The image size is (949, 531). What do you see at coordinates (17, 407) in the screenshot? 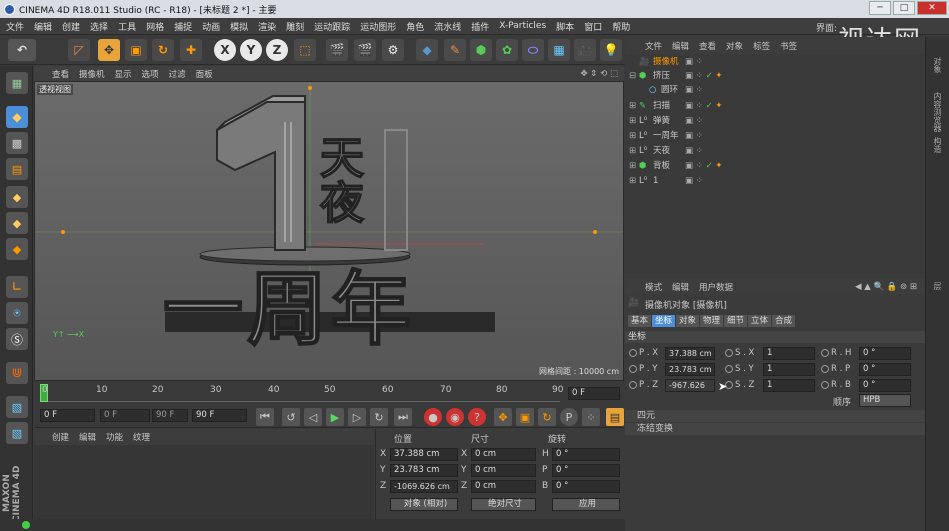
I see `lock-workplane-icon: ▧` at bounding box center [17, 407].